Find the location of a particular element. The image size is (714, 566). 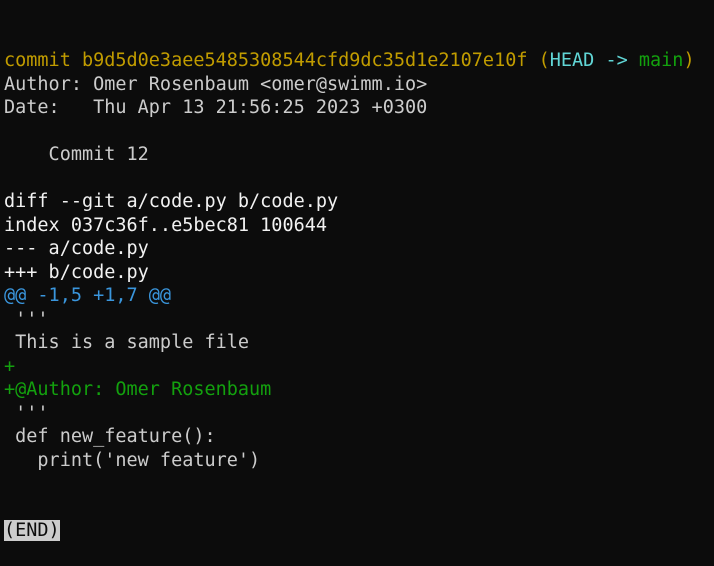

line-segment: --- a/code.py is located at coordinates (76, 248).